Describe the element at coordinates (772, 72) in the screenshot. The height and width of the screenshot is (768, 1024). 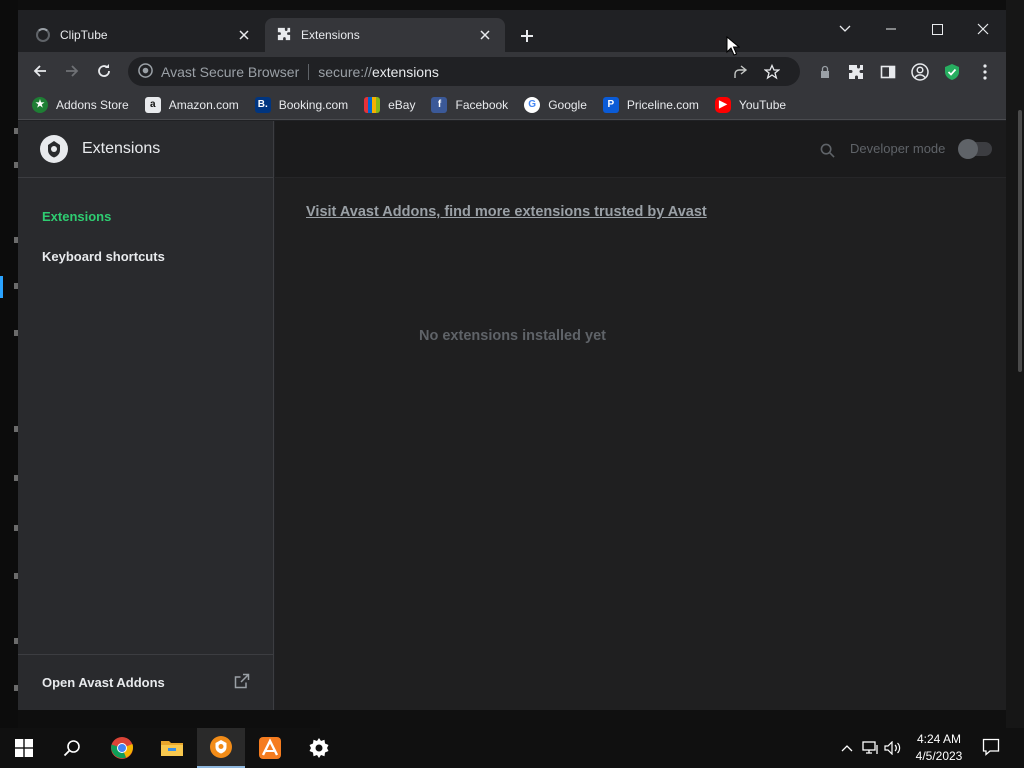
I see `bookmark-star-icon` at that location.